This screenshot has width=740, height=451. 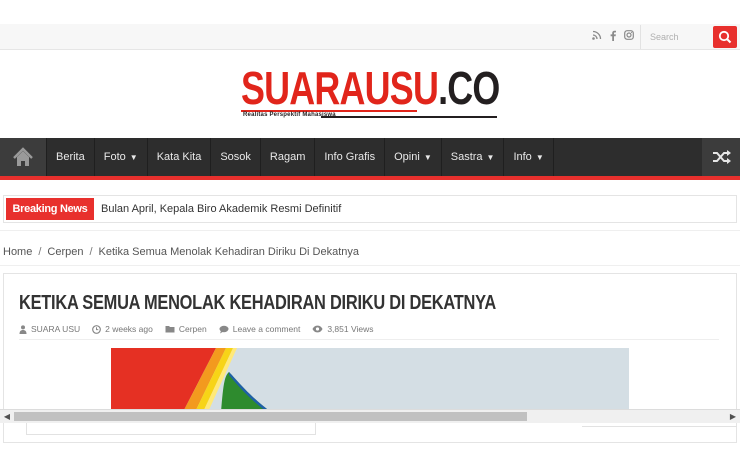 What do you see at coordinates (259, 329) in the screenshot?
I see `post-comment-link: Leave a comment` at bounding box center [259, 329].